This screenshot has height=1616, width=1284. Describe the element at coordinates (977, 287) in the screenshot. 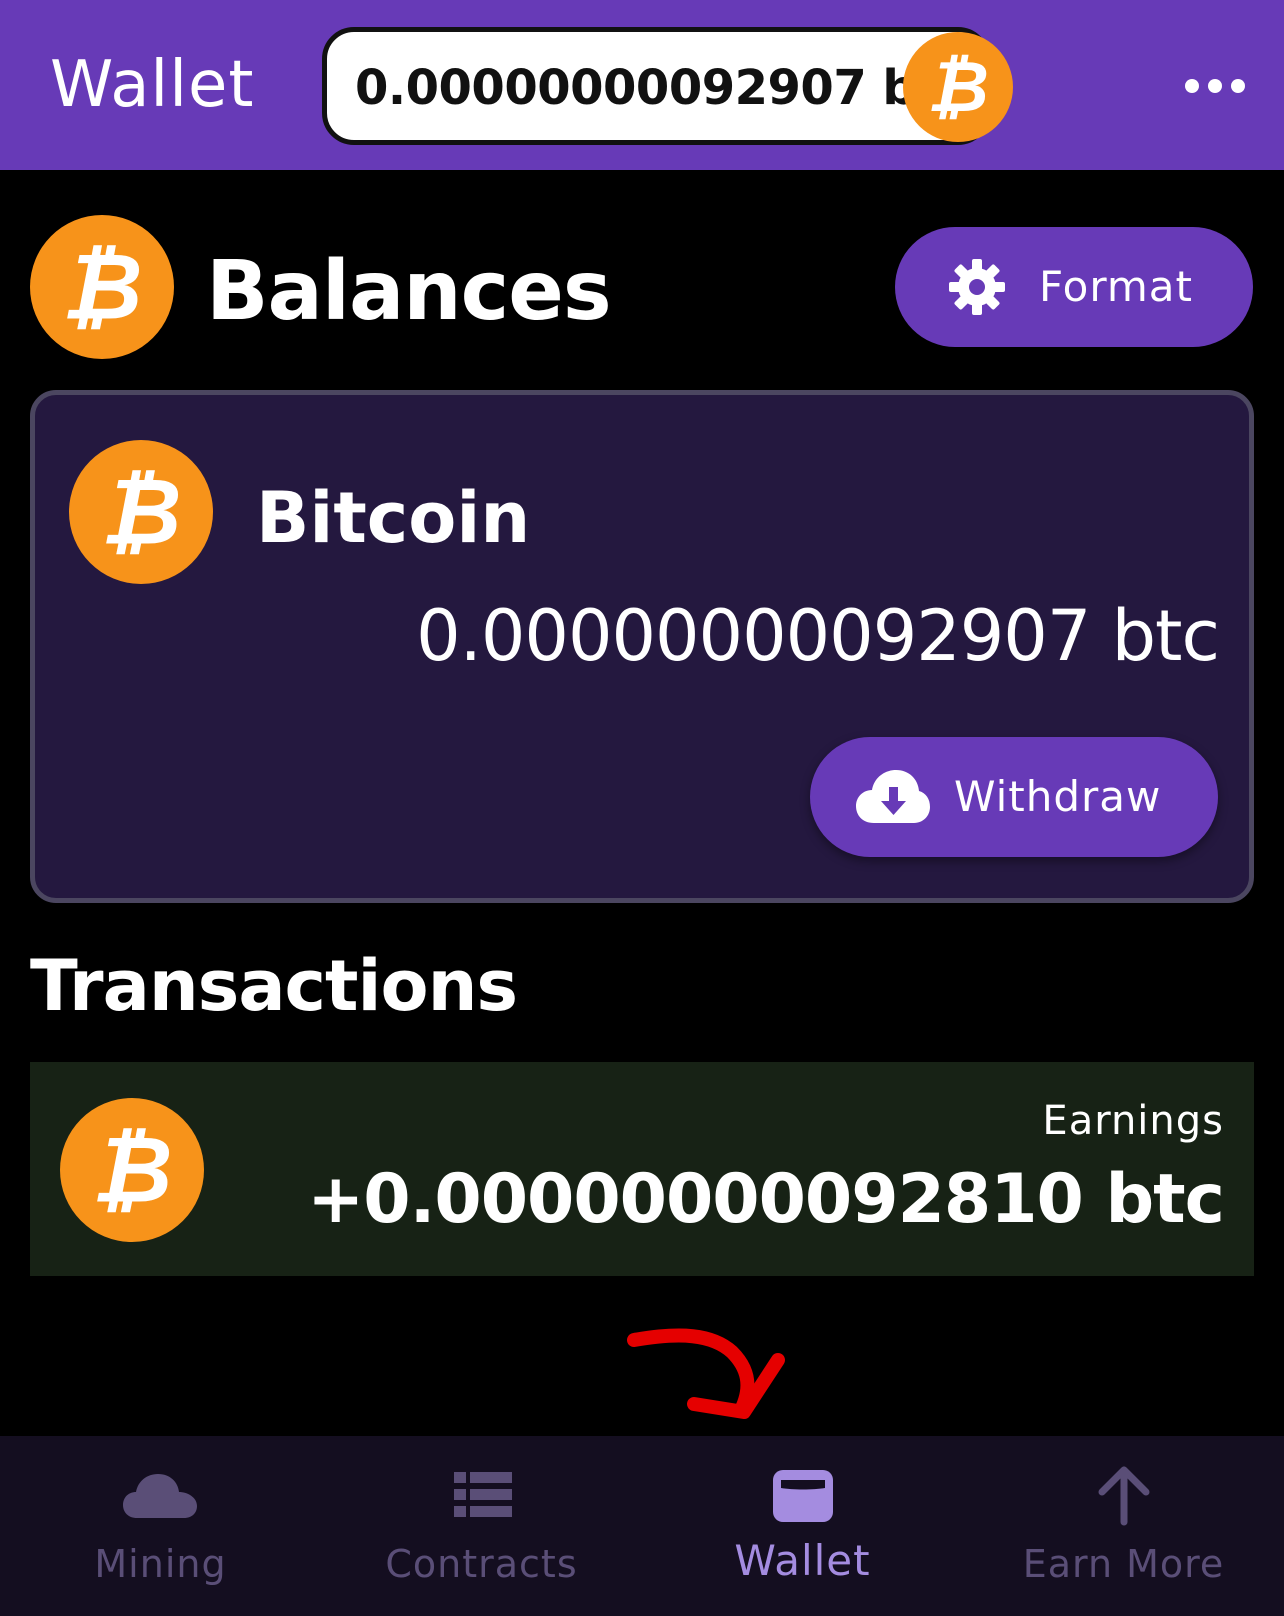

I see `gear-icon` at that location.